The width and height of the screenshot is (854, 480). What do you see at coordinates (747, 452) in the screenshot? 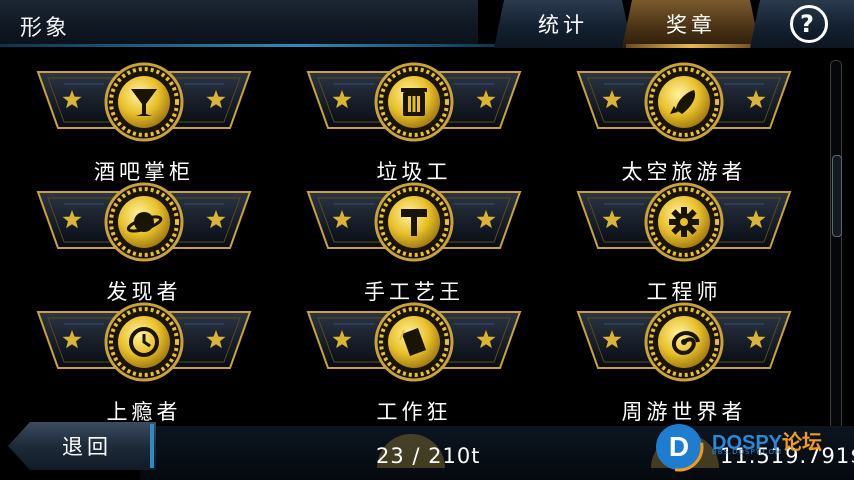
I see `watermark-sub: BBS.DOSPY.COM` at bounding box center [747, 452].